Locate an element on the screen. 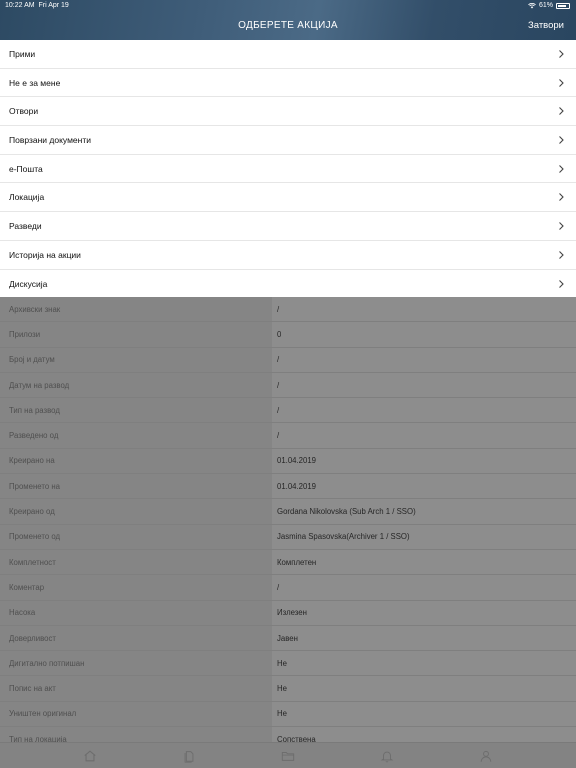  detail-row: Комплетност Комплетен is located at coordinates (288, 562).